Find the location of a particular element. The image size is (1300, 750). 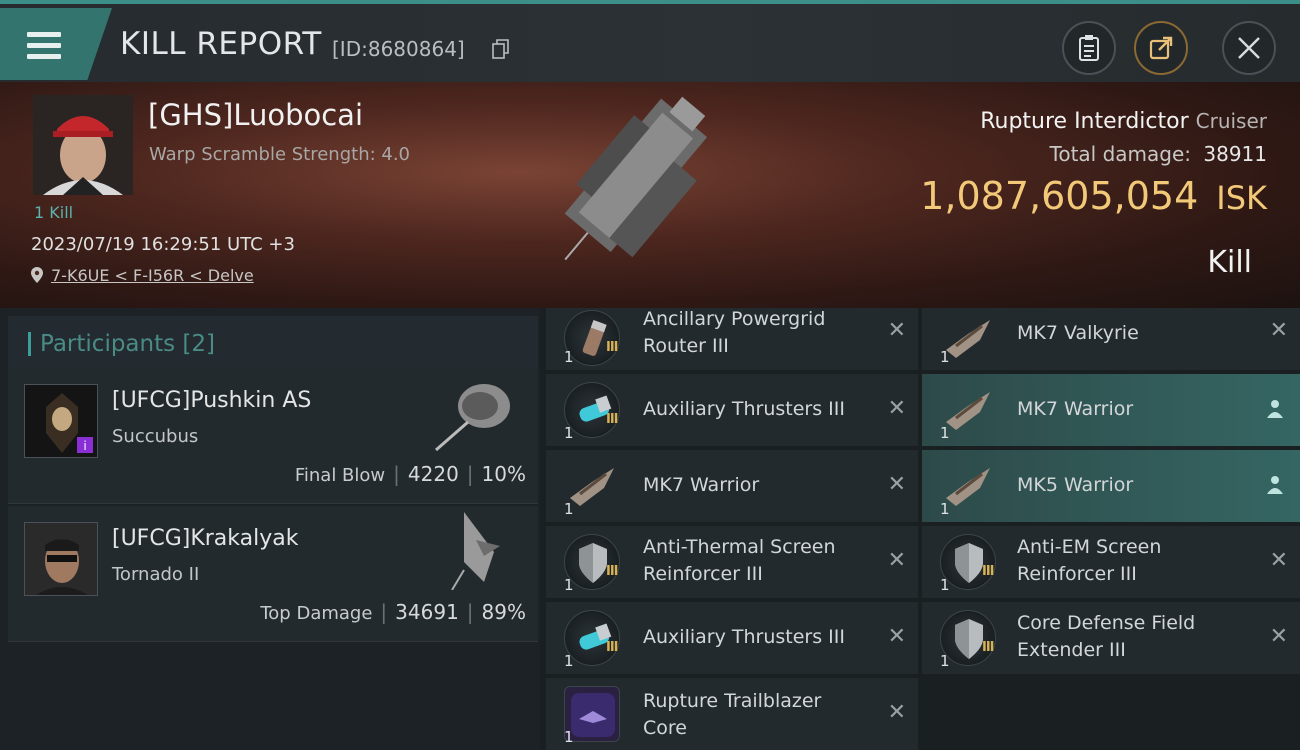

clipboard-button is located at coordinates (1089, 48).